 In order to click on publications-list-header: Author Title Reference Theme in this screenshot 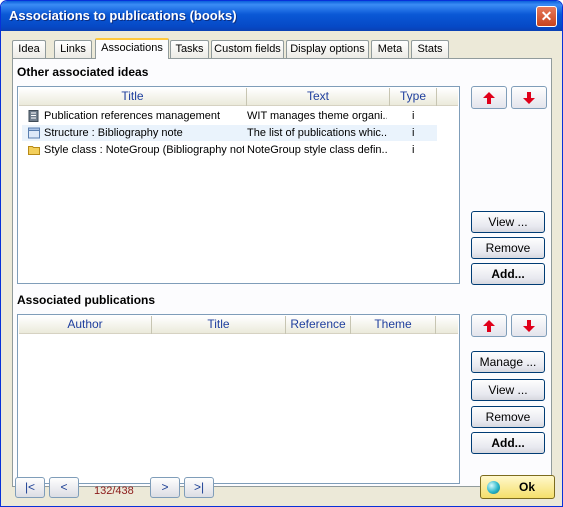, I will do `click(238, 325)`.